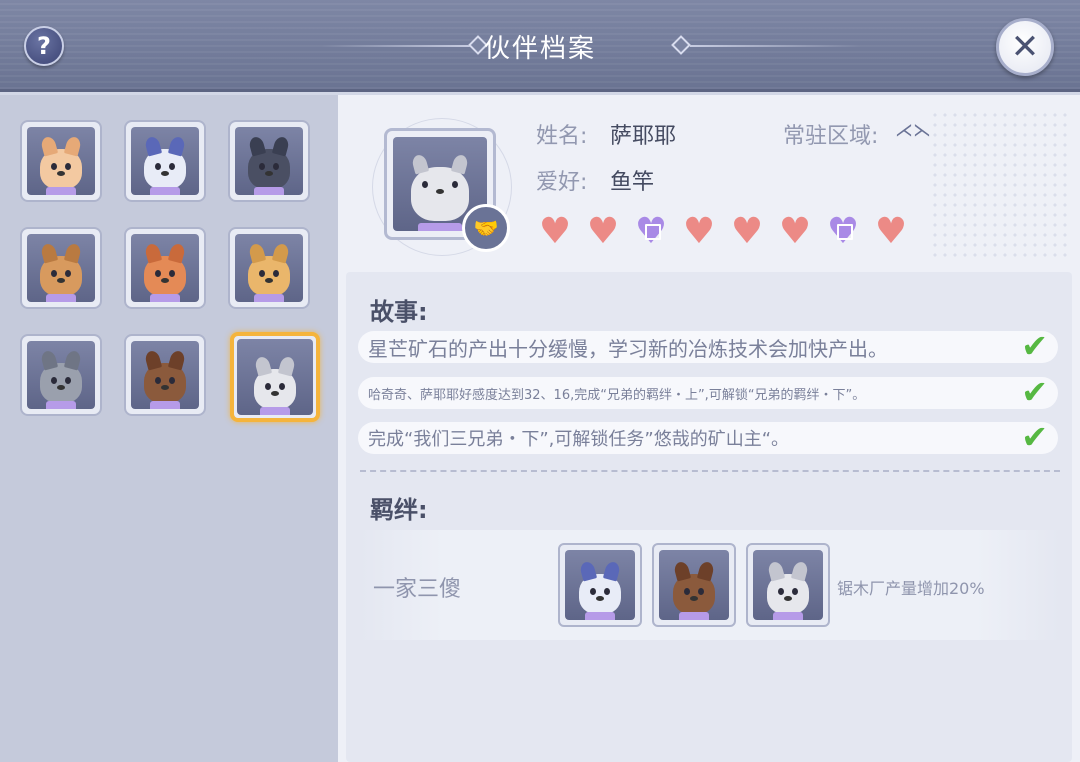 This screenshot has height=762, width=1080. Describe the element at coordinates (1034, 437) in the screenshot. I see `check-icon: ✔` at that location.